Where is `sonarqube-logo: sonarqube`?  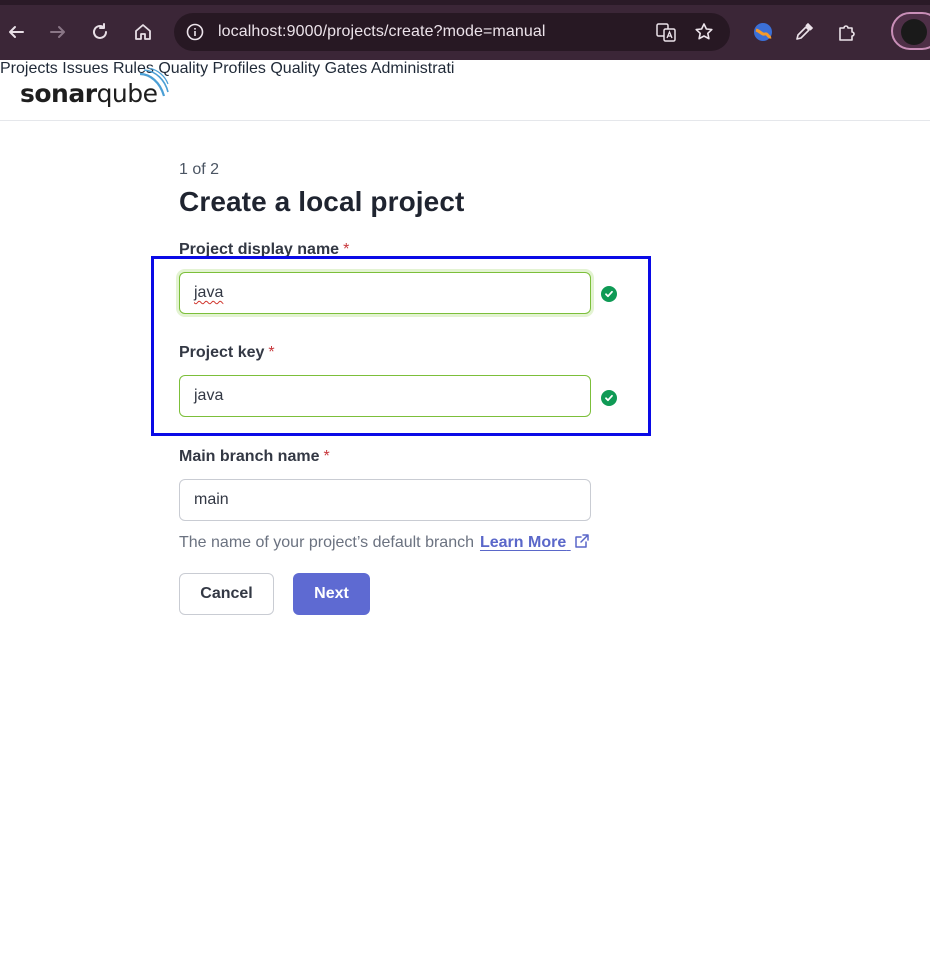
sonarqube-logo: sonarqube is located at coordinates (94, 88).